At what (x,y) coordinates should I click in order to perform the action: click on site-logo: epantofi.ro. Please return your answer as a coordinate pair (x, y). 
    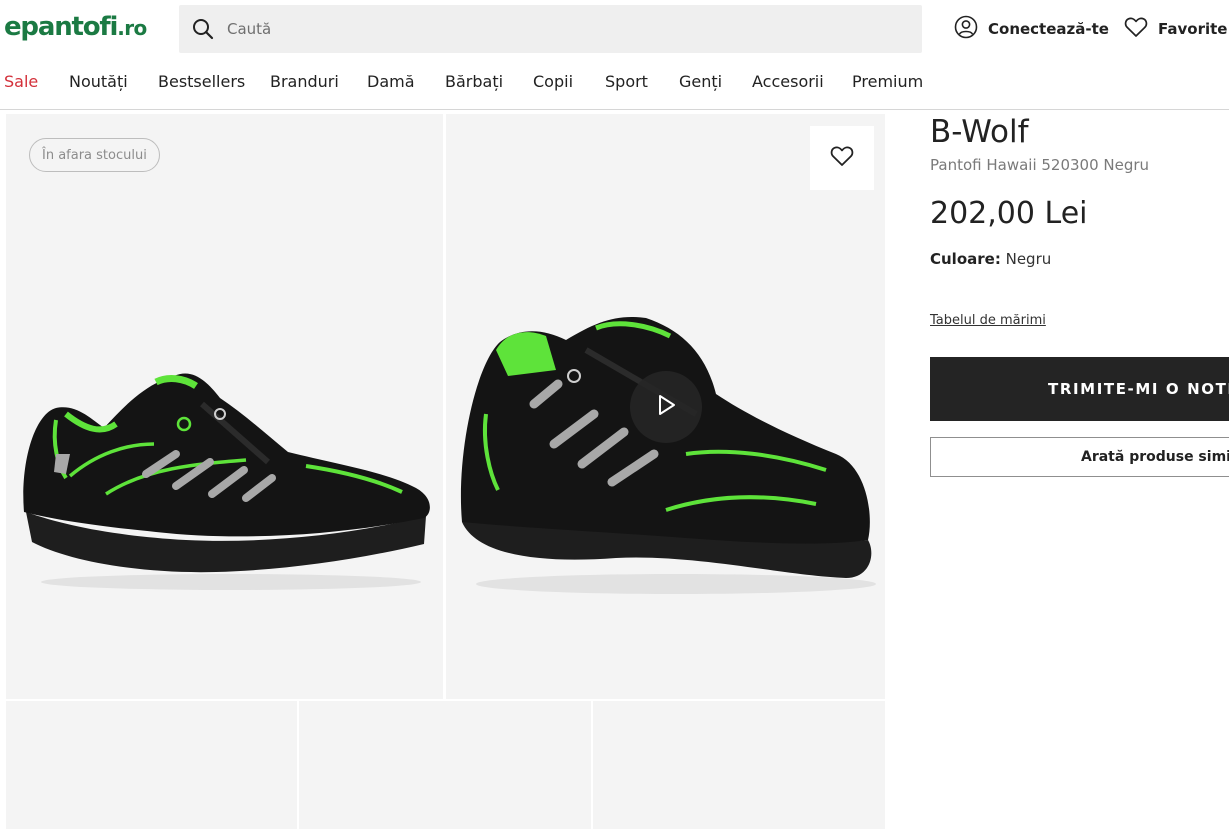
    Looking at the image, I should click on (75, 27).